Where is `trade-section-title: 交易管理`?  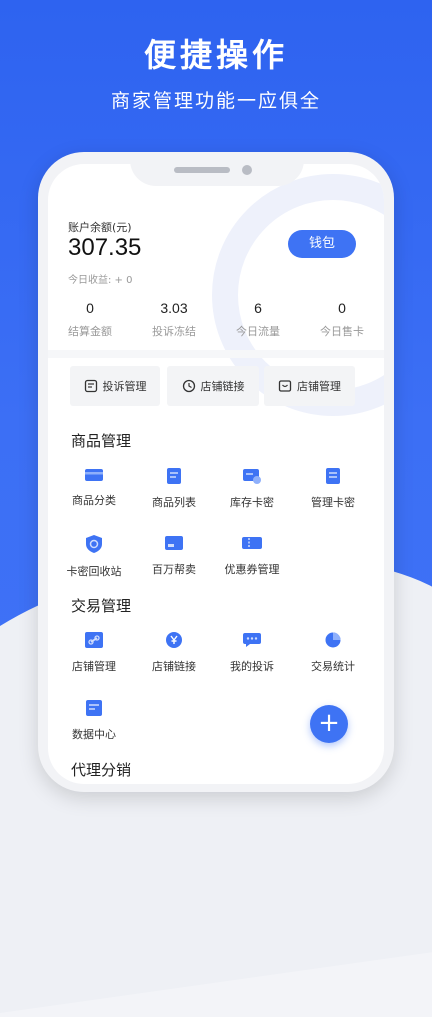 trade-section-title: 交易管理 is located at coordinates (101, 606).